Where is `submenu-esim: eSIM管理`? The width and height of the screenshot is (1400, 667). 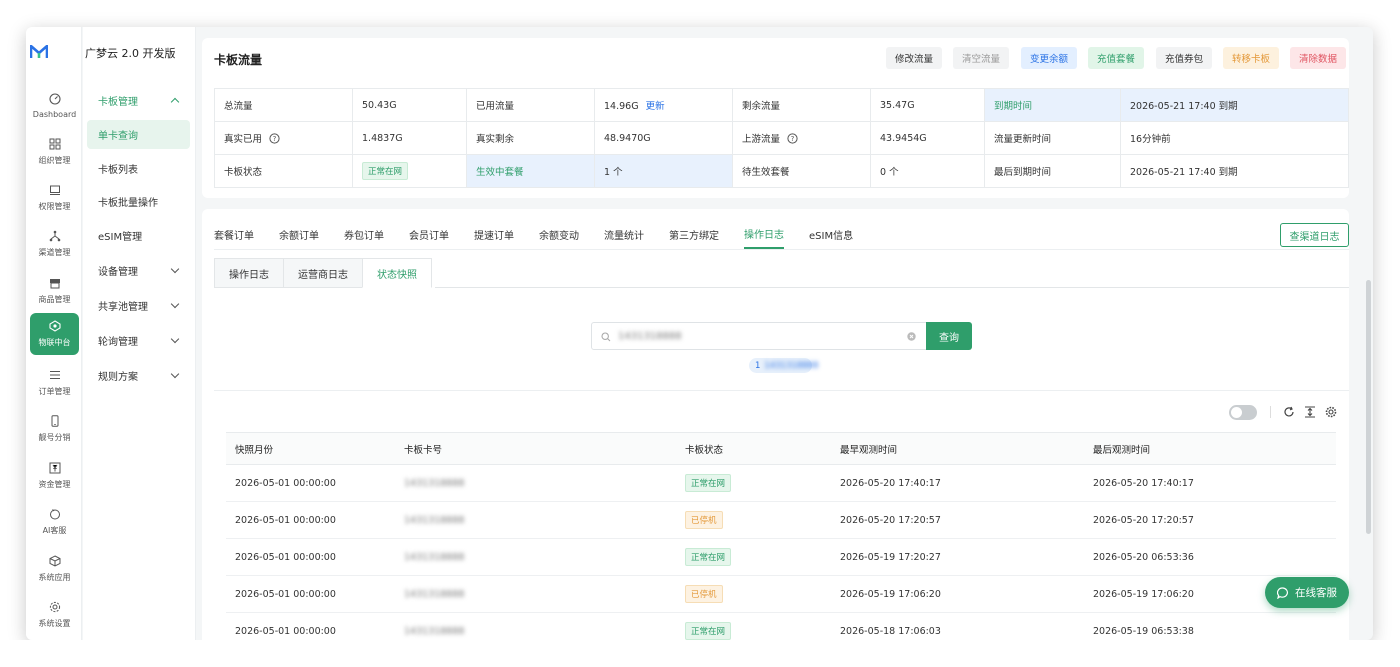
submenu-esim: eSIM管理 is located at coordinates (138, 235).